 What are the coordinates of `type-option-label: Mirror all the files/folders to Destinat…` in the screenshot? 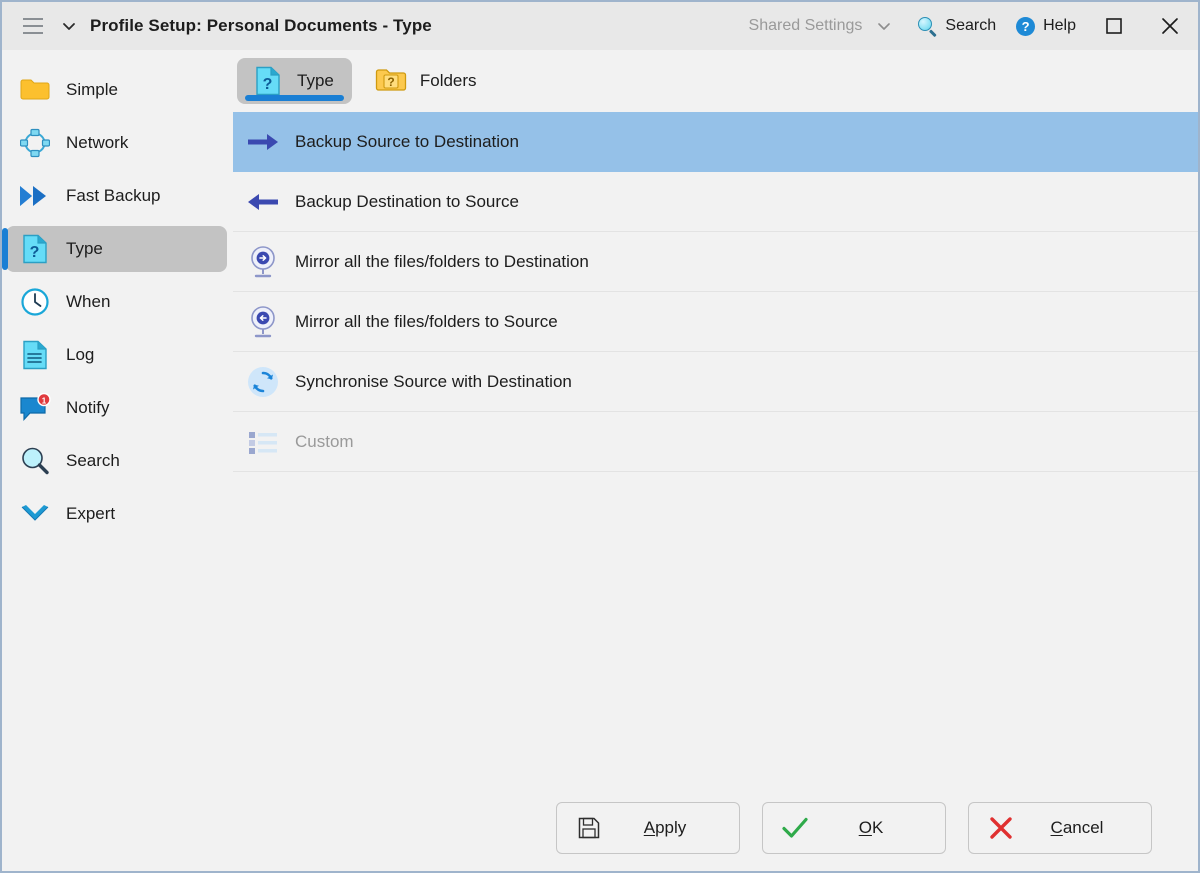 It's located at (442, 261).